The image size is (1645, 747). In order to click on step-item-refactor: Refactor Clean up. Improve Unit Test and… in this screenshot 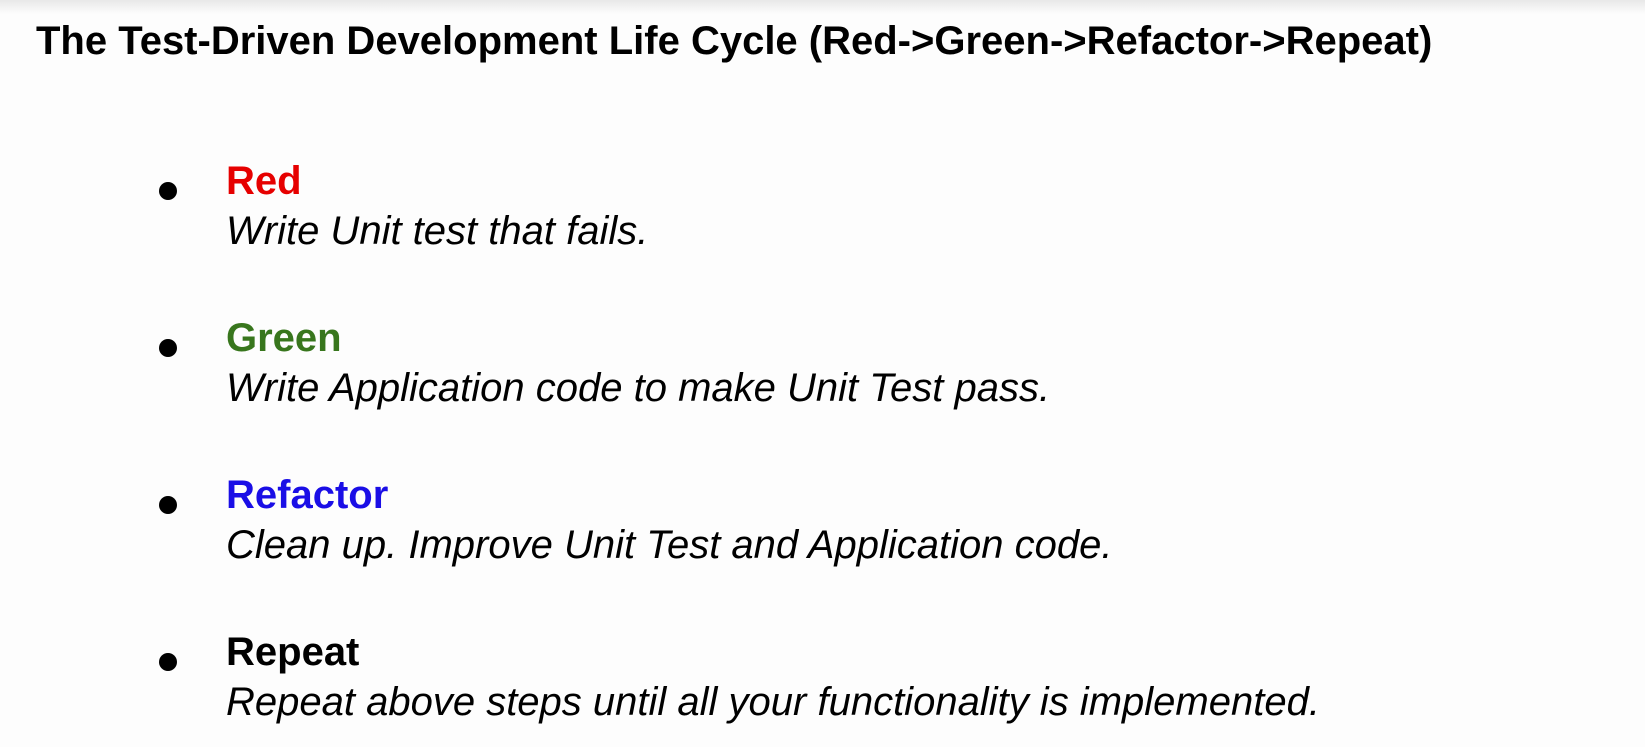, I will do `click(800, 526)`.